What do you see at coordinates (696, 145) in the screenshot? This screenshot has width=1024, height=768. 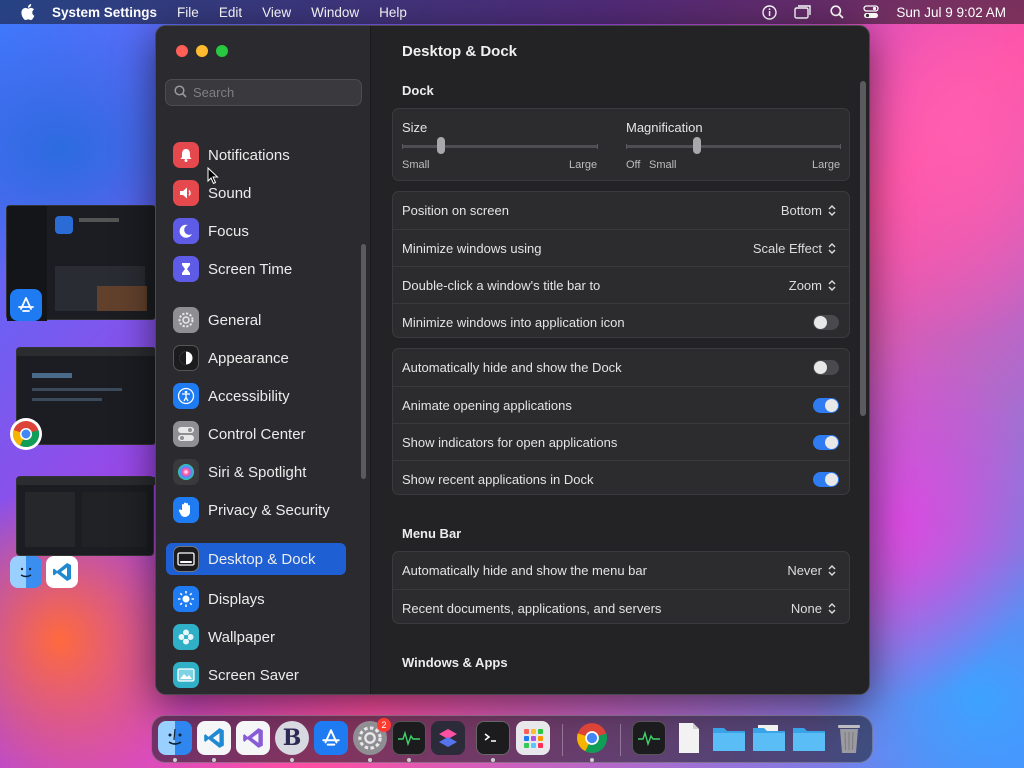 I see `magnification-slider-thumb` at bounding box center [696, 145].